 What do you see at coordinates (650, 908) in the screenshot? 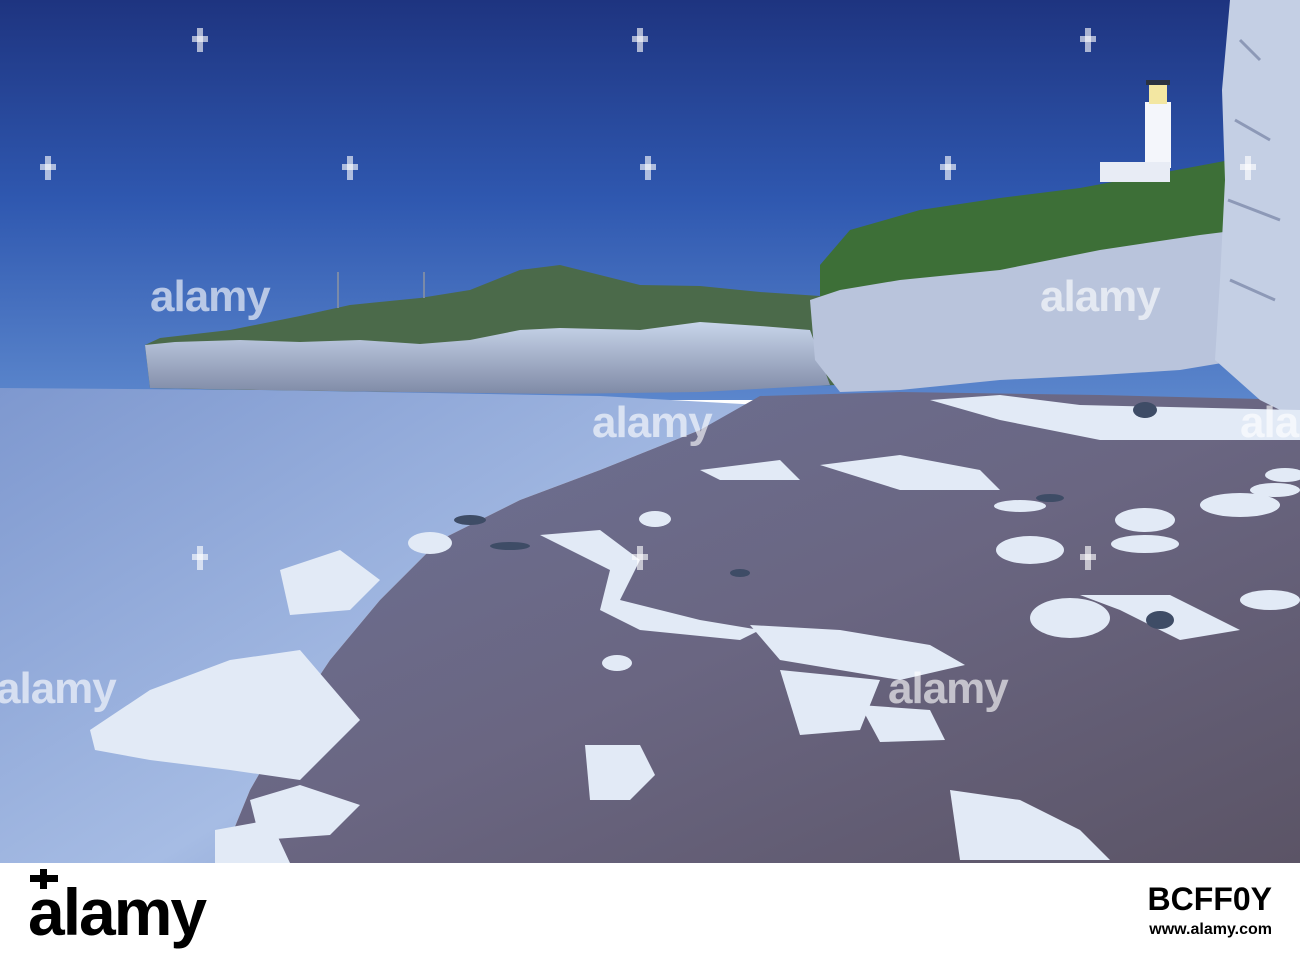
I see `stock-footer: alamy BCFF0Y www.alamy.com` at bounding box center [650, 908].